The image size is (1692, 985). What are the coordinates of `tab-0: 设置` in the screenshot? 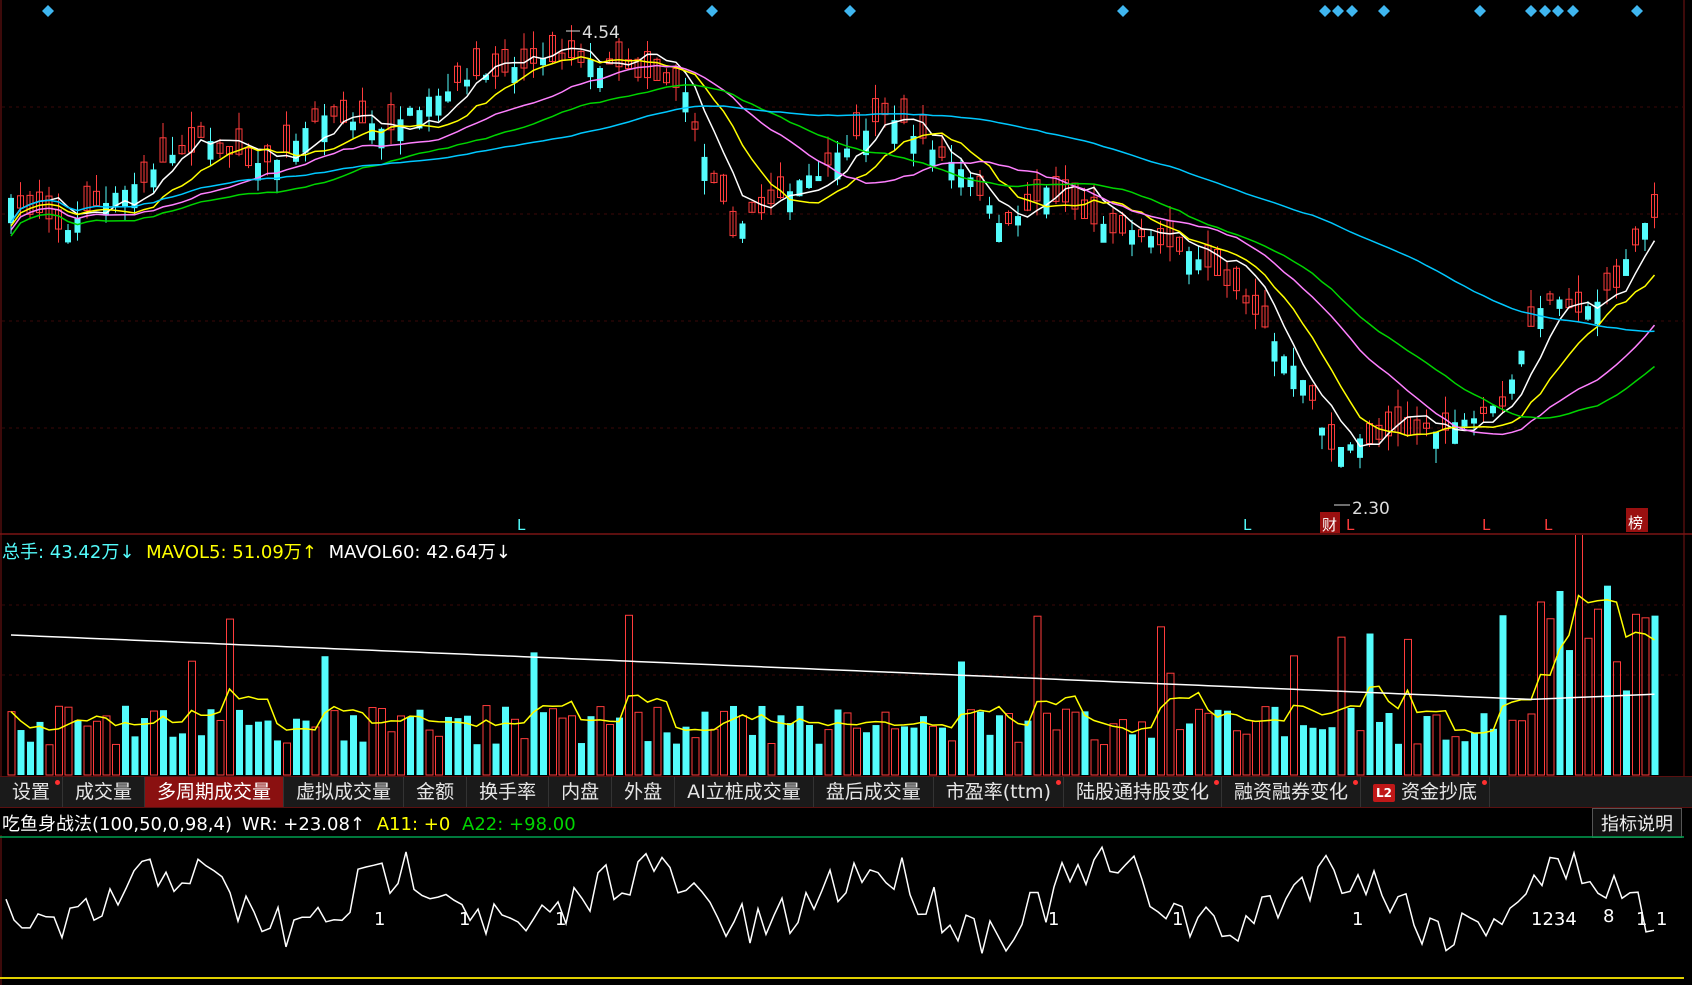 It's located at (32, 792).